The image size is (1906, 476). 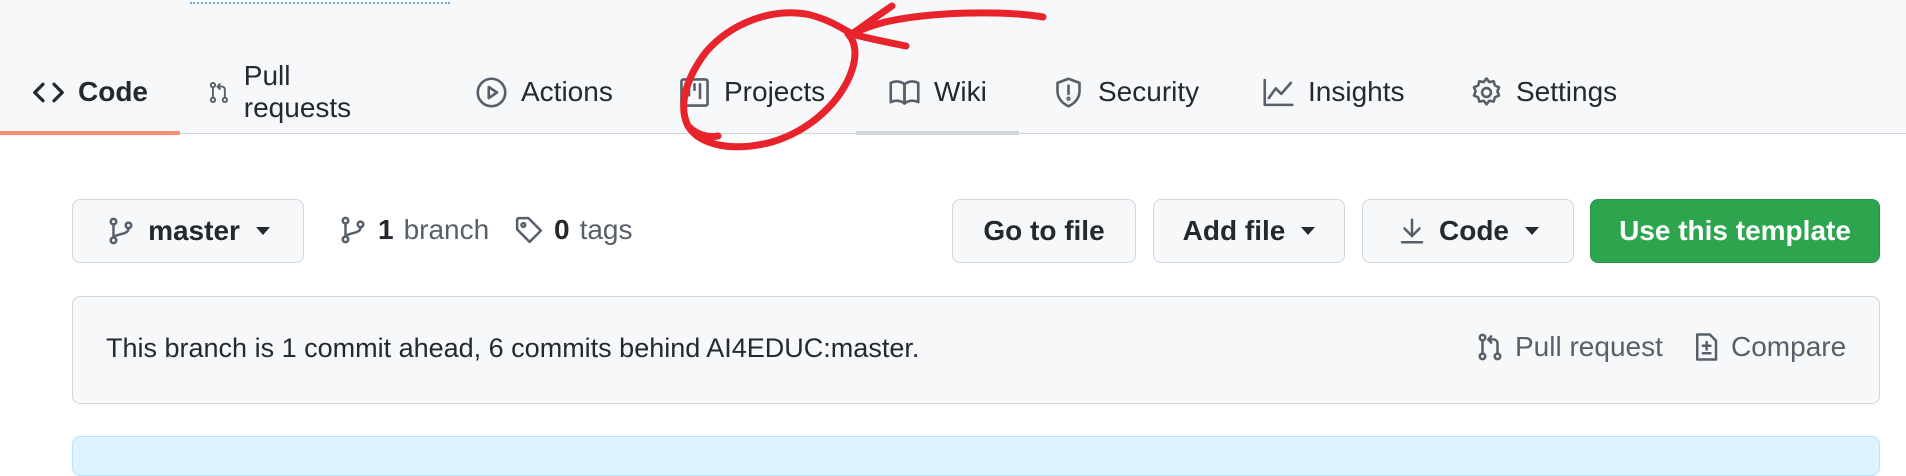 I want to click on tab-settings: Settings, so click(x=1543, y=92).